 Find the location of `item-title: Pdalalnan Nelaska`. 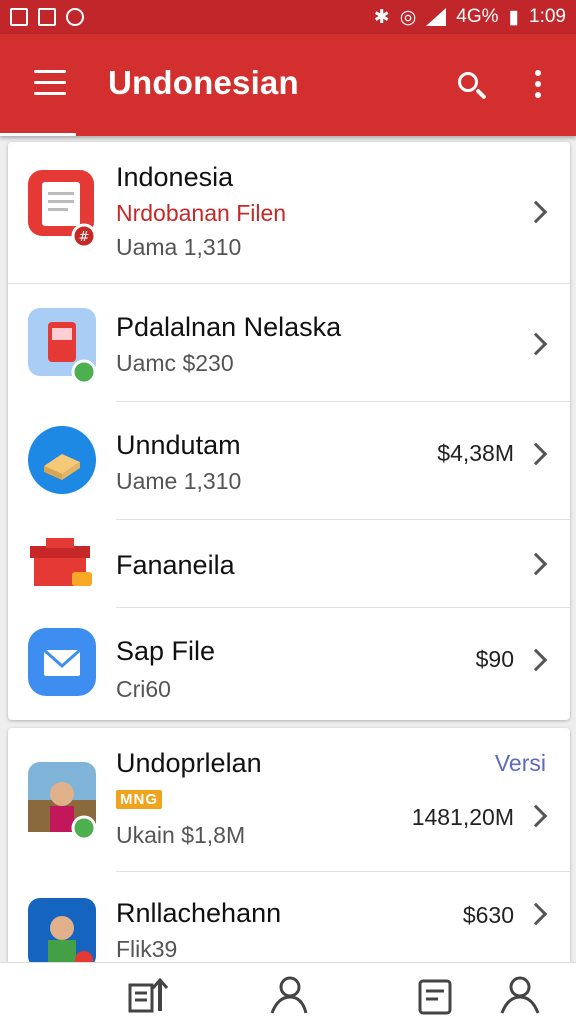

item-title: Pdalalnan Nelaska is located at coordinates (229, 327).